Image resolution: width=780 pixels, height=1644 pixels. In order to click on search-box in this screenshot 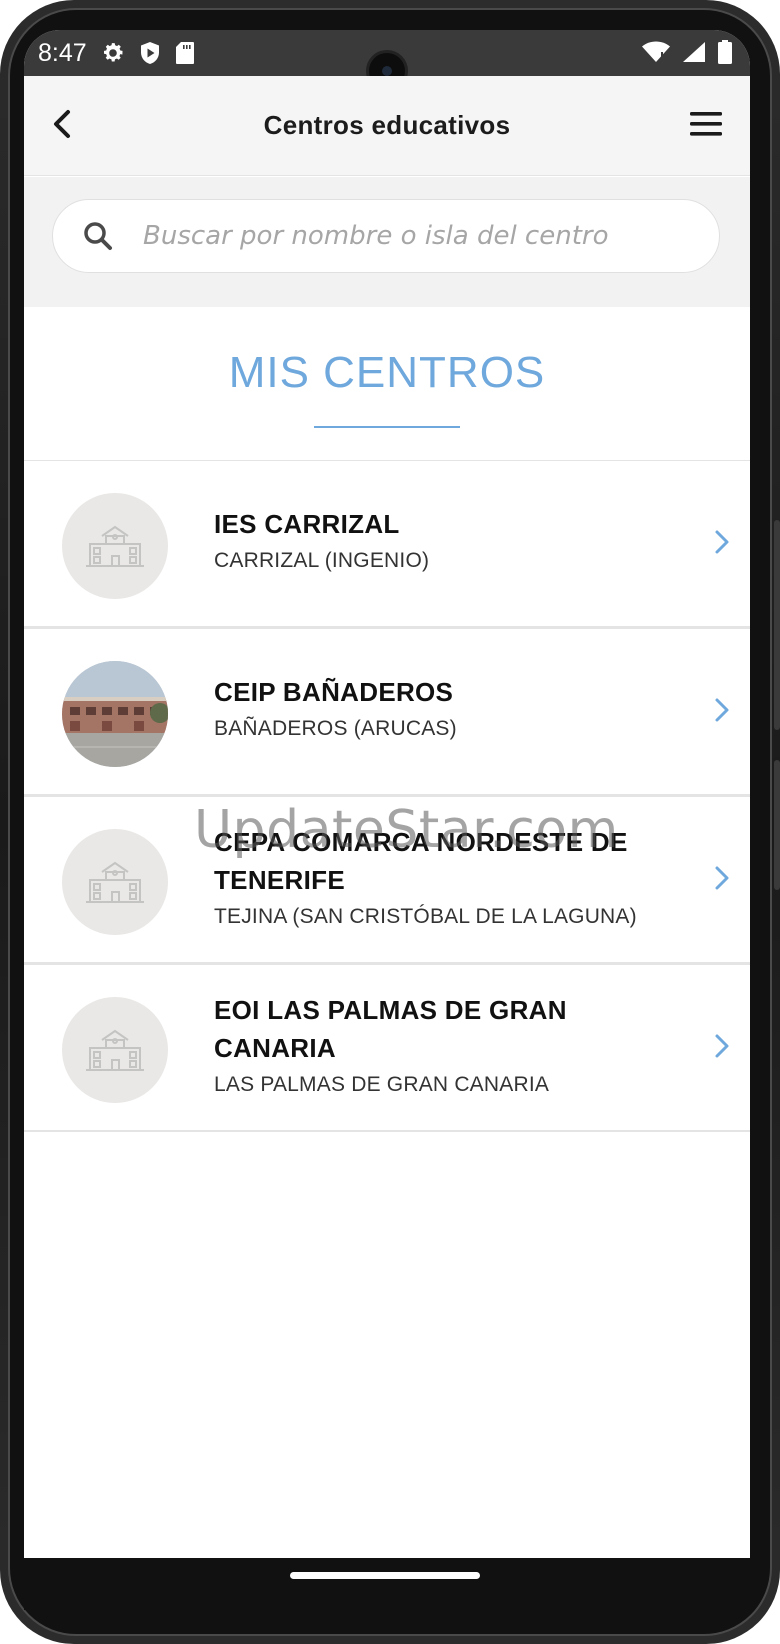, I will do `click(386, 236)`.